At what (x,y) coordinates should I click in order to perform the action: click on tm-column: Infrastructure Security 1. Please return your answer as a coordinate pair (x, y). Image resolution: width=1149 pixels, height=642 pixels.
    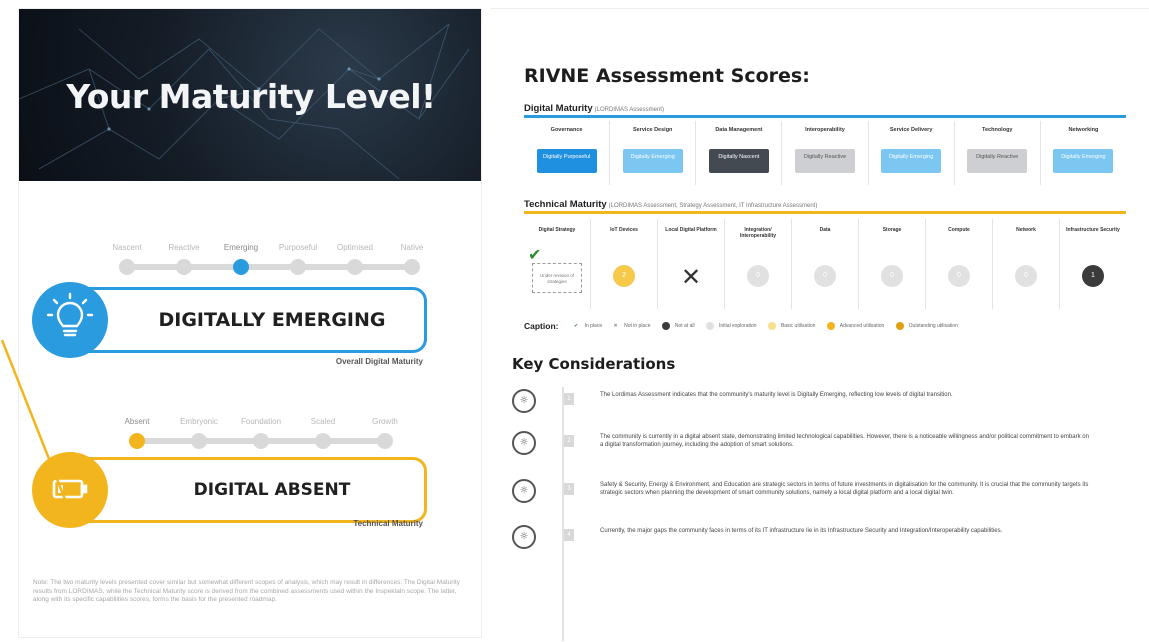
    Looking at the image, I should click on (1093, 264).